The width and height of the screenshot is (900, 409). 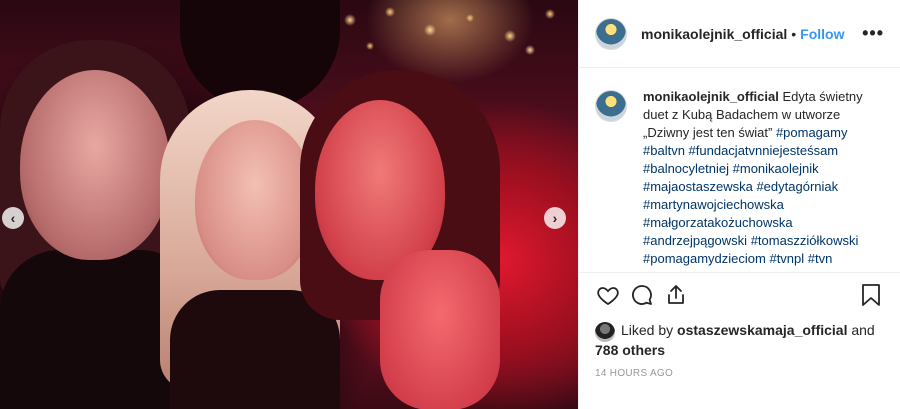 I want to click on more-options-icon: •••, so click(x=873, y=33).